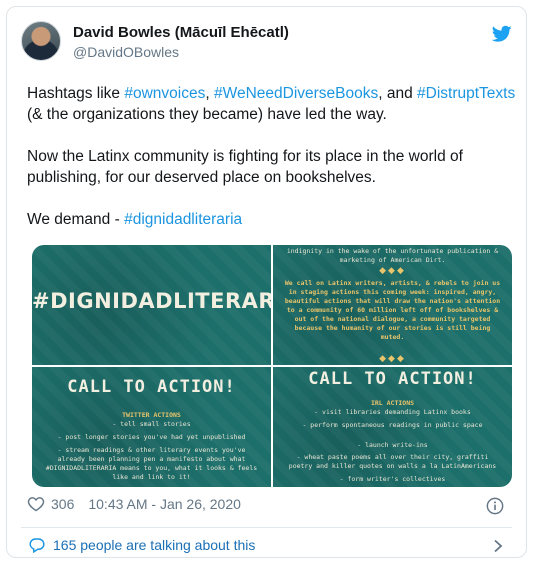 Image resolution: width=534 pixels, height=564 pixels. What do you see at coordinates (392, 403) in the screenshot?
I see `image-subtitle: IRL ACTIONS` at bounding box center [392, 403].